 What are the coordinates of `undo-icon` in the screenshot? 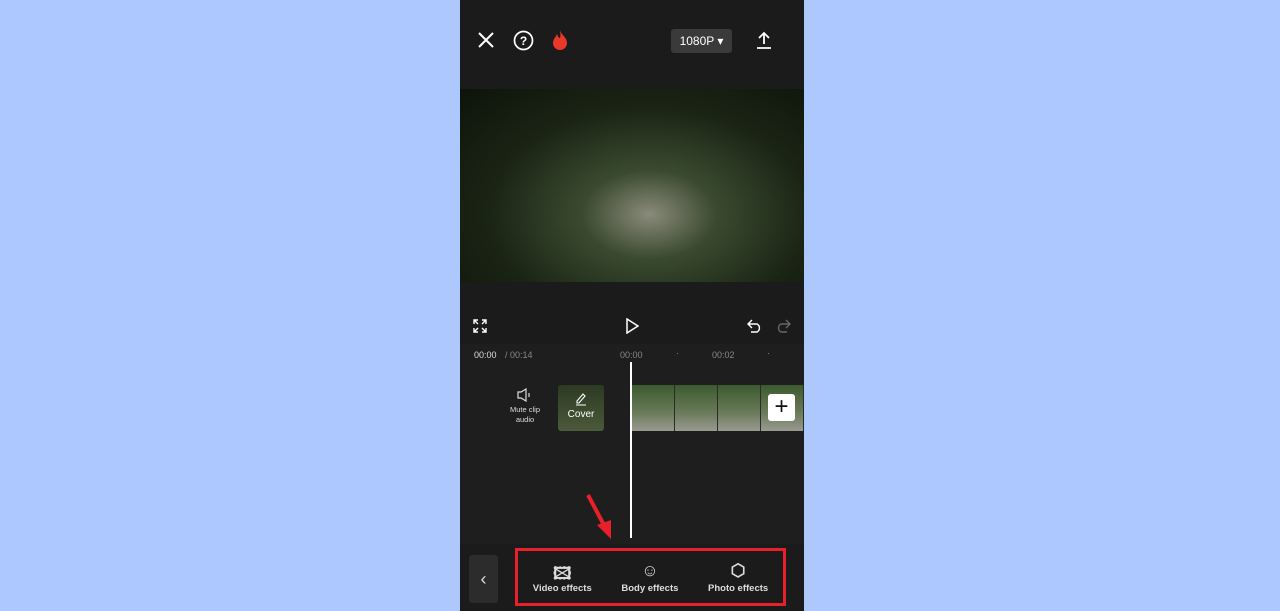 It's located at (755, 326).